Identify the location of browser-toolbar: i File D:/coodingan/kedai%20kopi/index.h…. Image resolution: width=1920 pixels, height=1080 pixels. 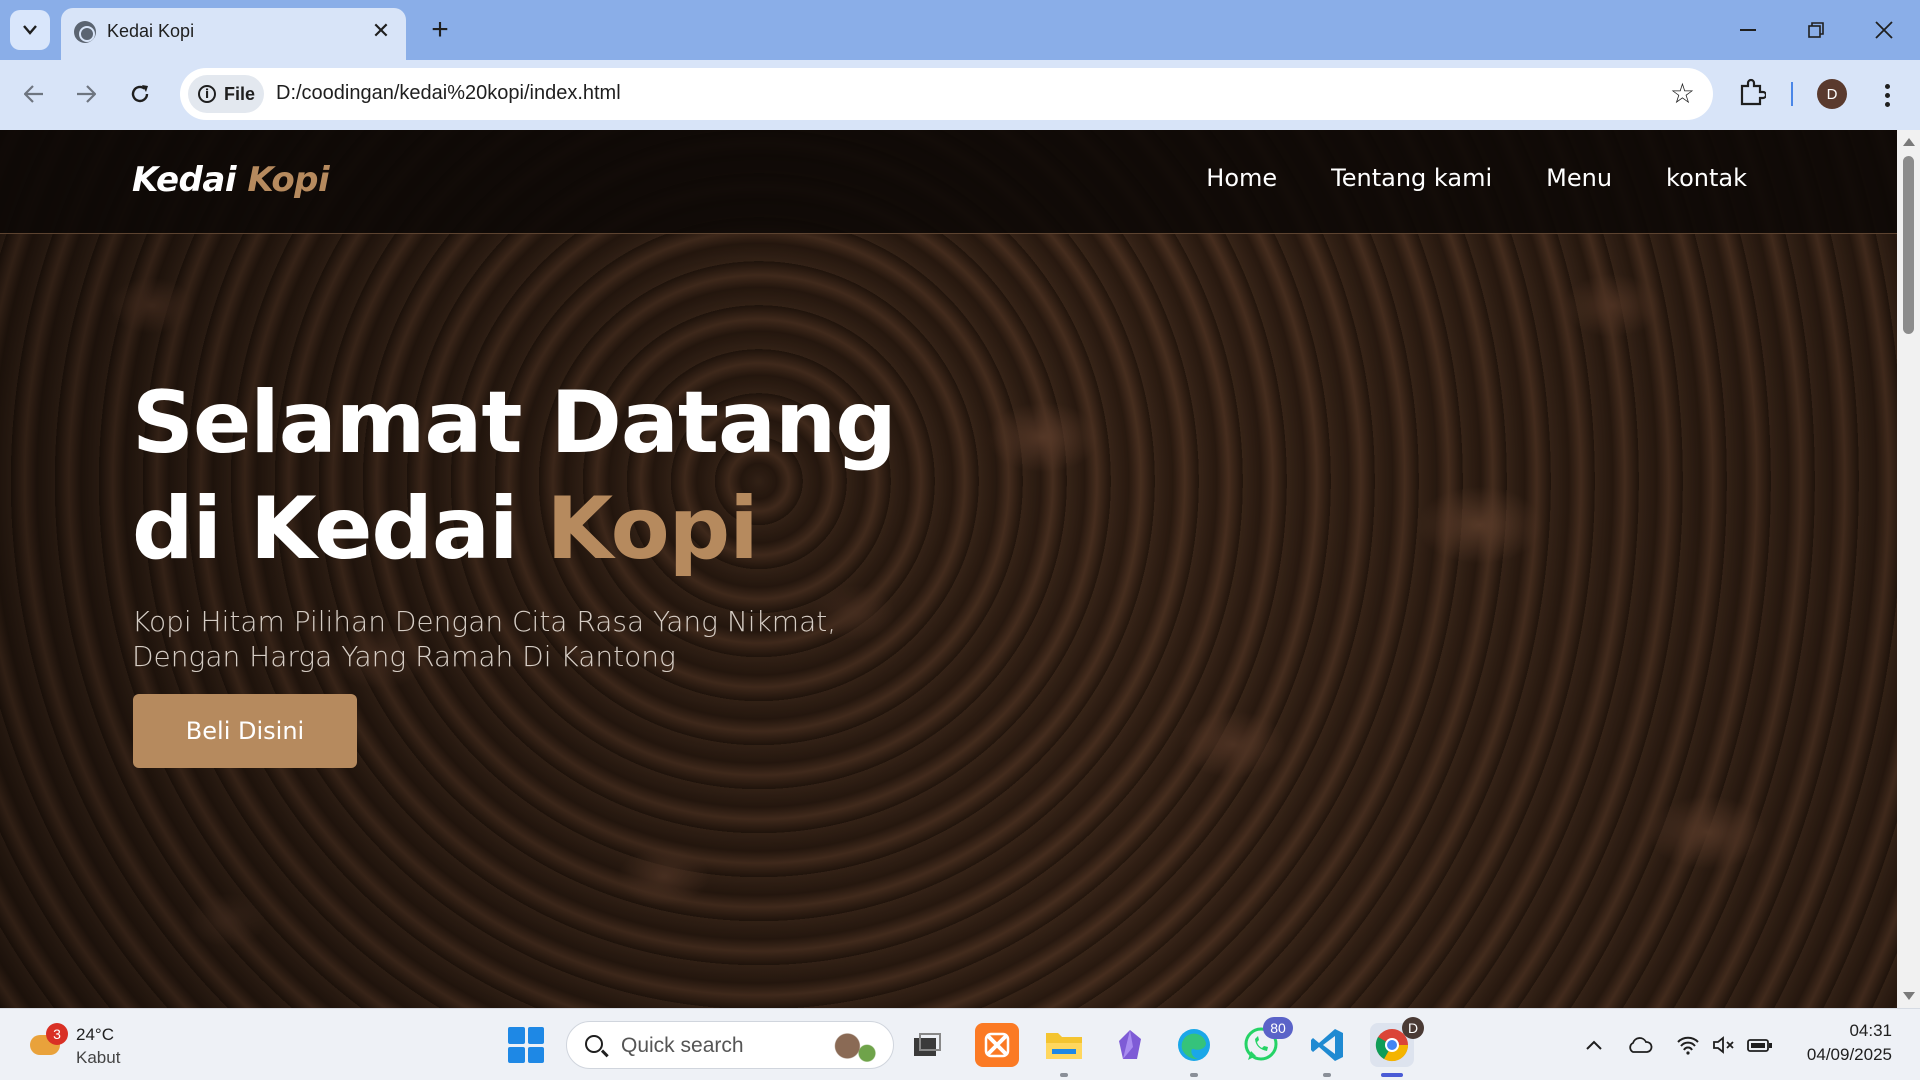
(960, 95).